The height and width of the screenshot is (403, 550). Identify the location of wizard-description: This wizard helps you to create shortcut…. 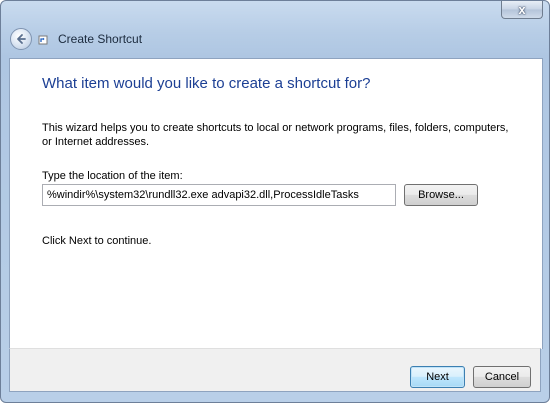
(275, 135).